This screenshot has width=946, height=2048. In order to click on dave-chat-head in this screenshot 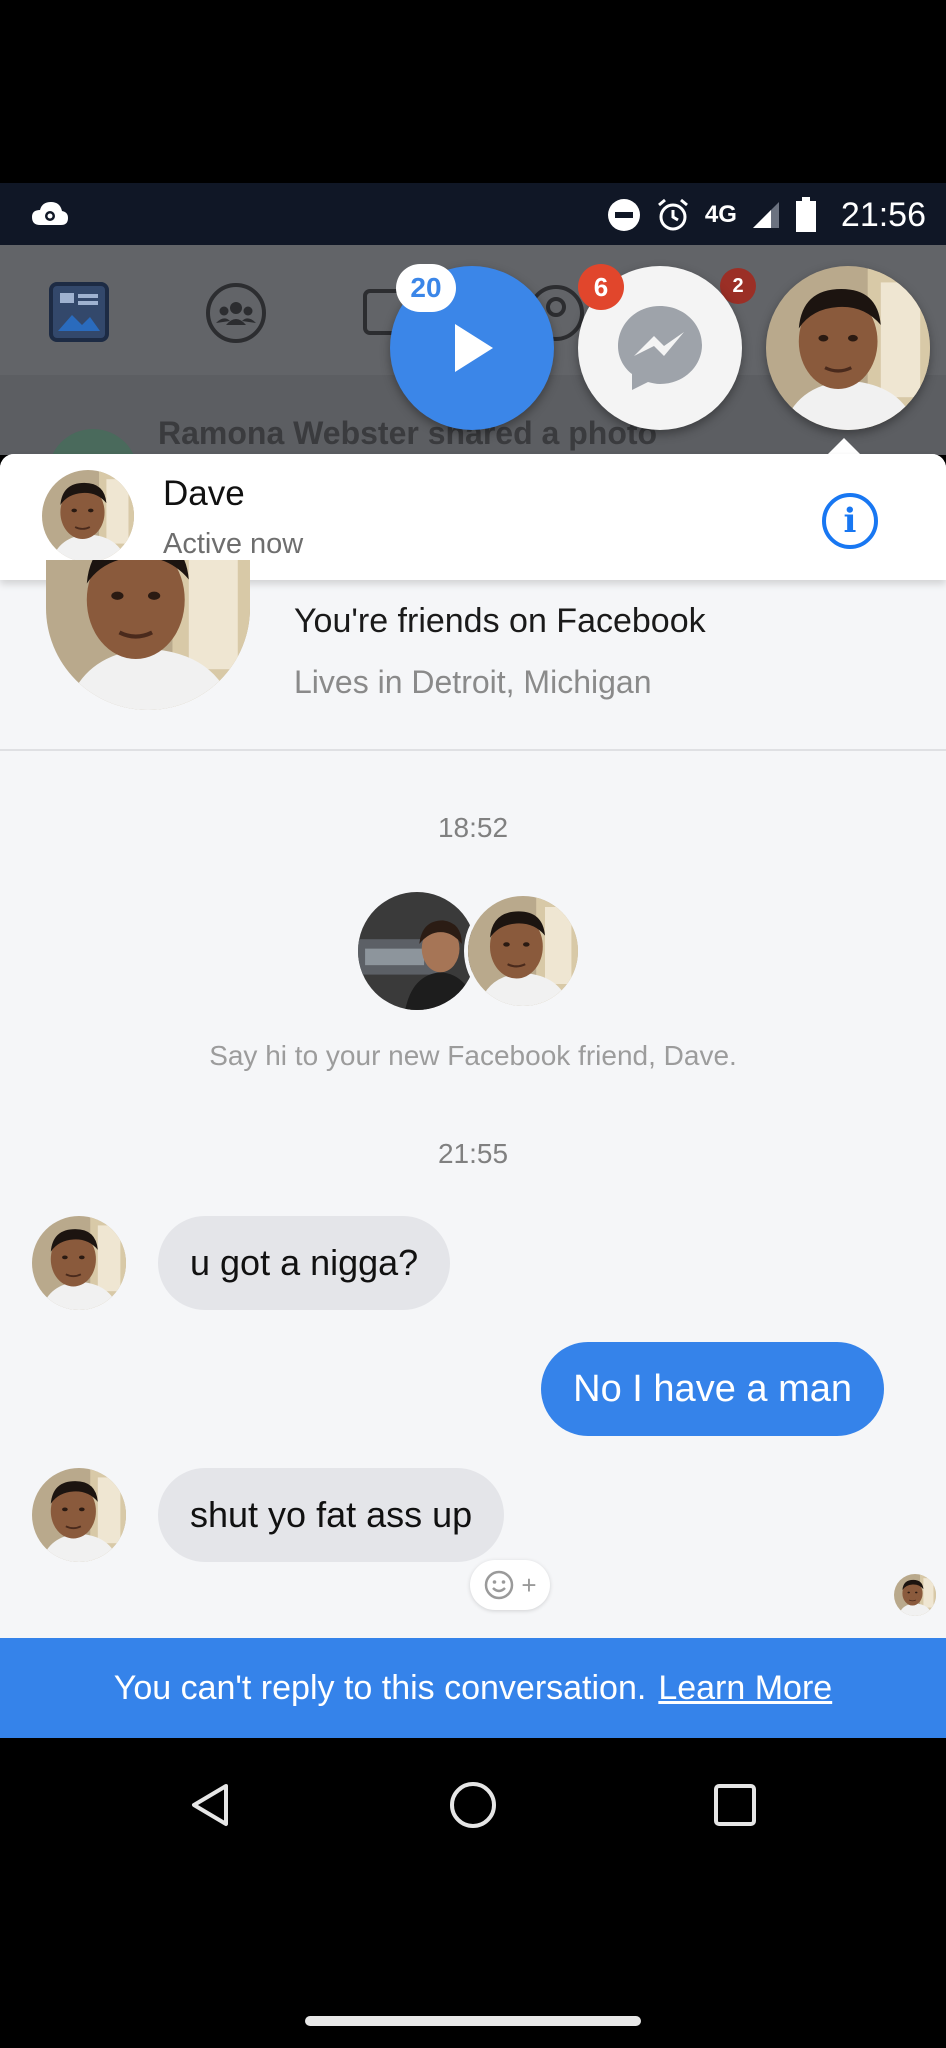, I will do `click(848, 348)`.